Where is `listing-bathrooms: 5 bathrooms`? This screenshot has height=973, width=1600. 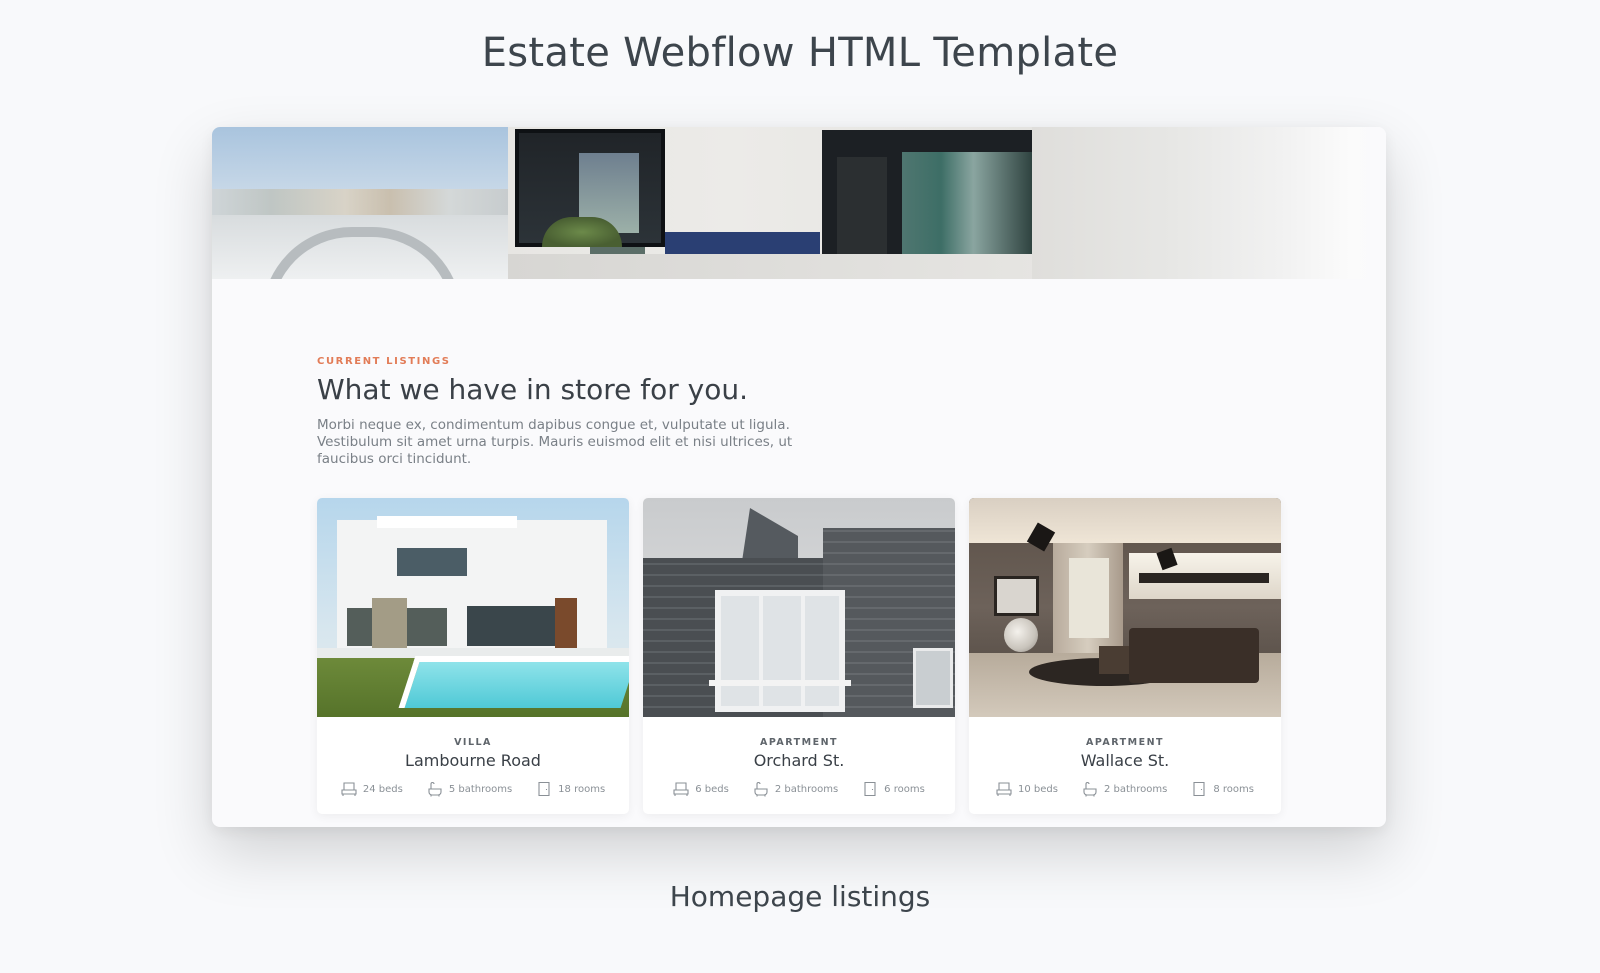 listing-bathrooms: 5 bathrooms is located at coordinates (469, 789).